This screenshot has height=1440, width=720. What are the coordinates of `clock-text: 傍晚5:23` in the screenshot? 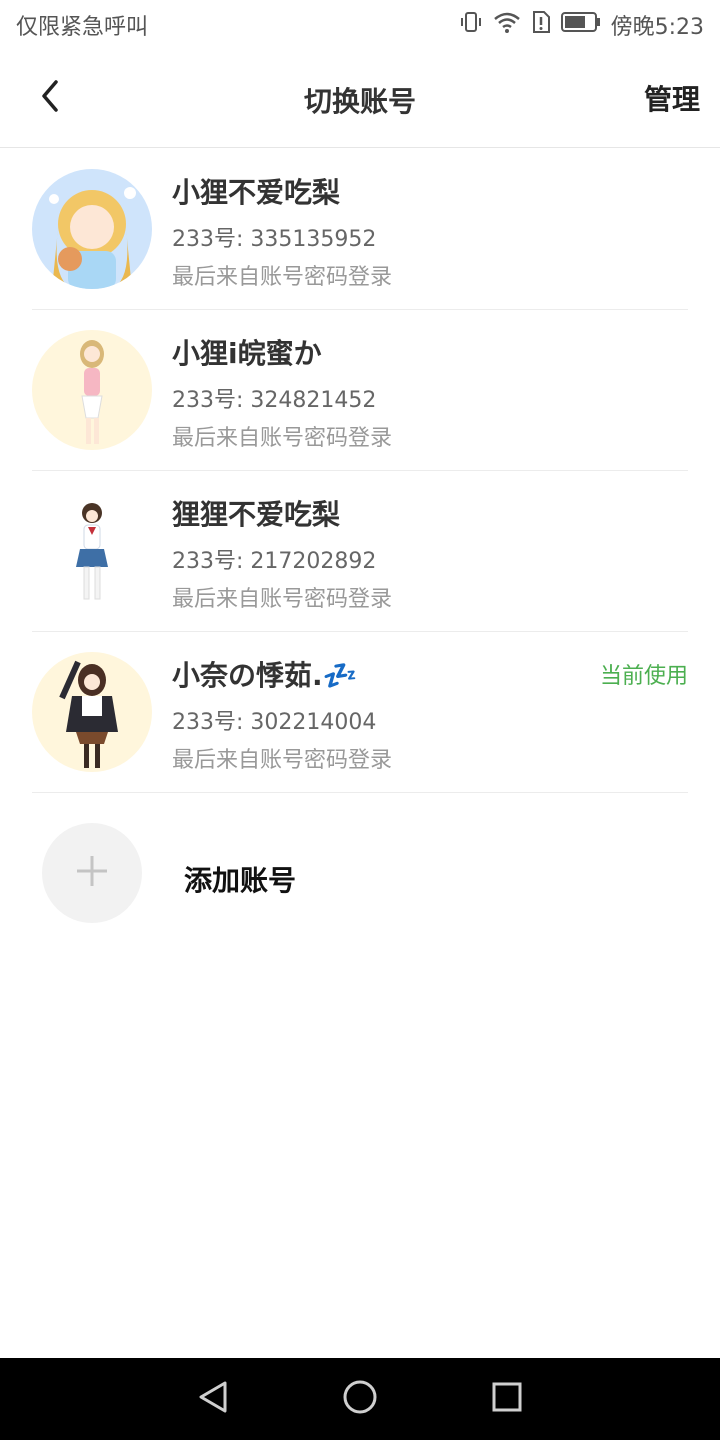 It's located at (657, 27).